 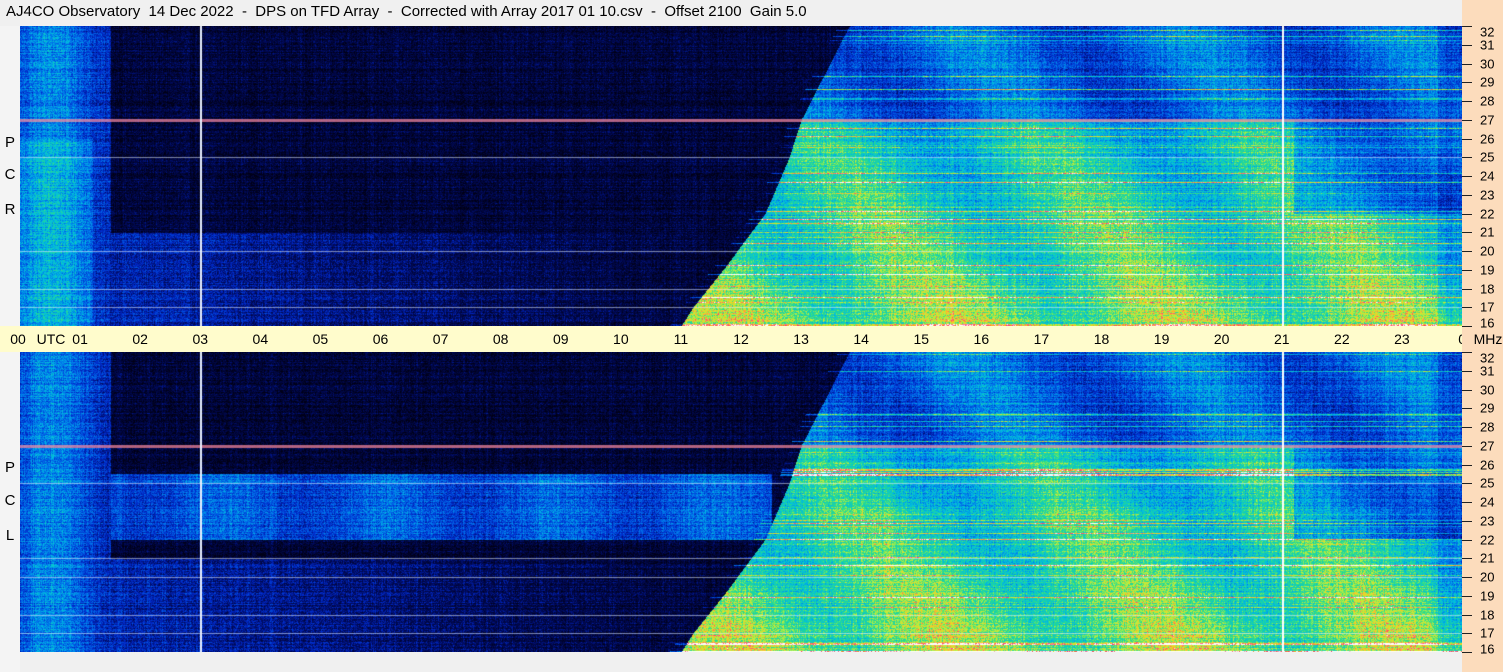 What do you see at coordinates (621, 339) in the screenshot?
I see `time-tick-label: 10` at bounding box center [621, 339].